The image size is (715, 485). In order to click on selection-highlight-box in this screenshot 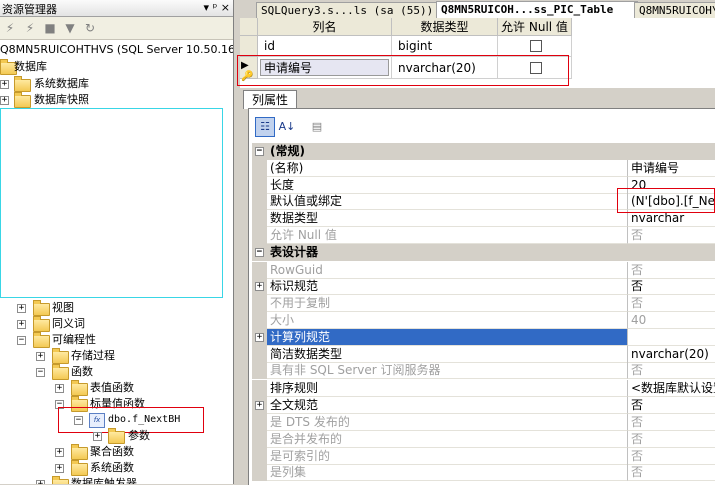, I will do `click(111, 203)`.